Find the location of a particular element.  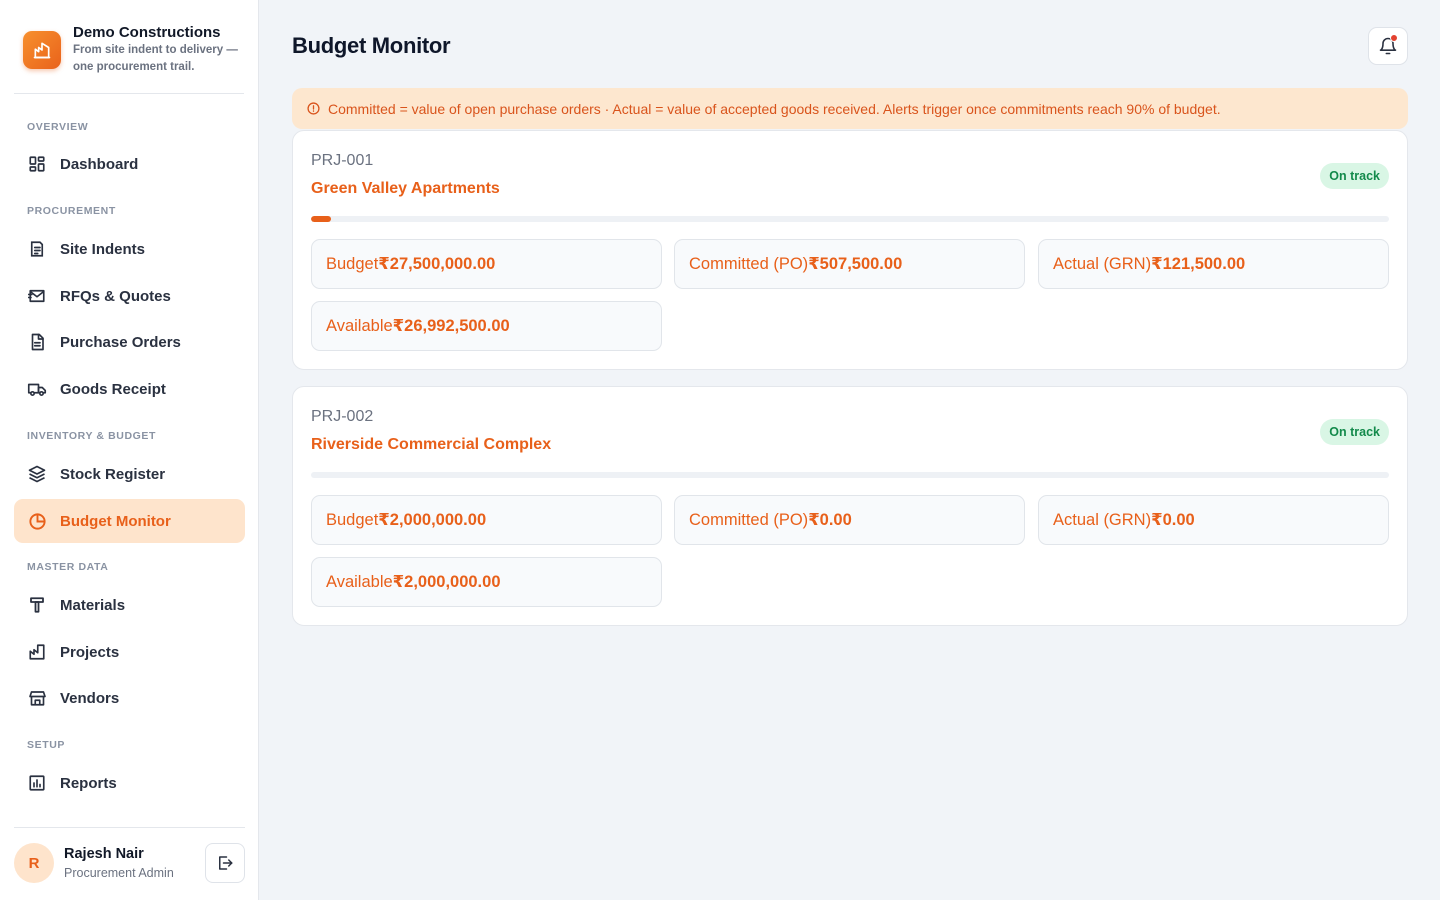

nav-projects-label: Projects is located at coordinates (90, 652).